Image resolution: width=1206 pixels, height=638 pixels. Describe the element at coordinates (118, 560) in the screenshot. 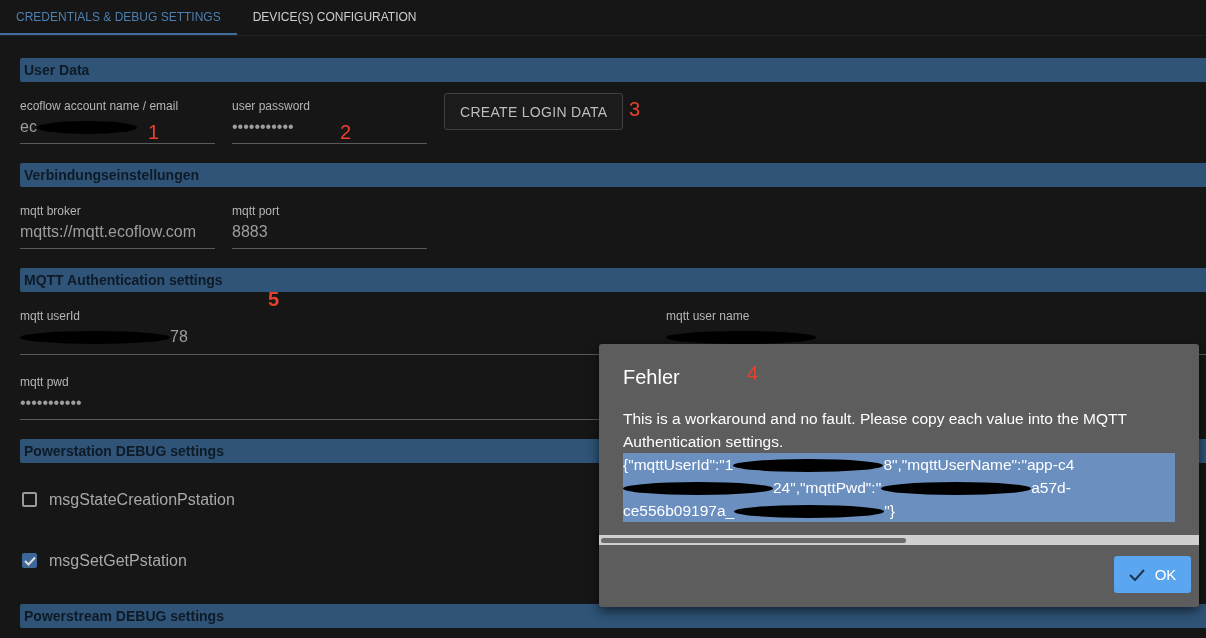

I see `checkbox-label: msgSetGetPstation` at that location.